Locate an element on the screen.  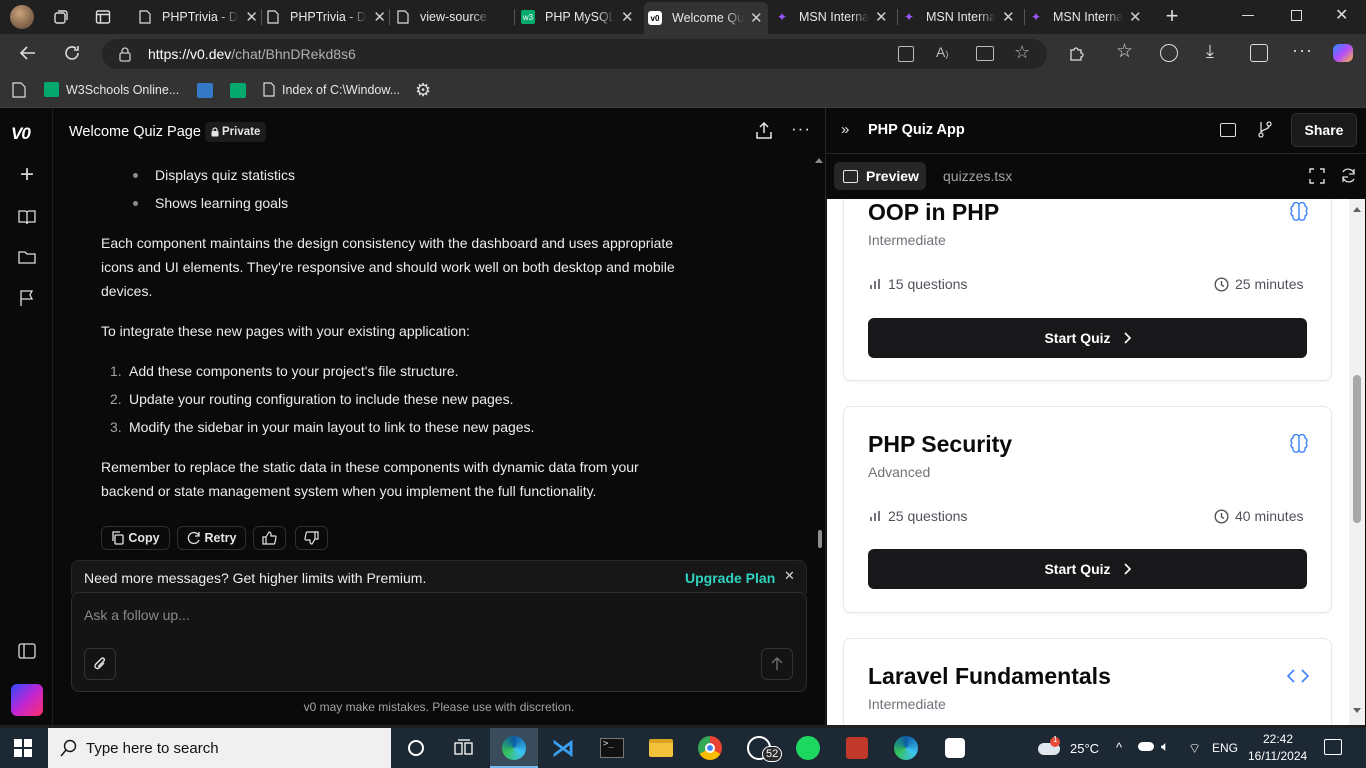
v0-logo: V0 is located at coordinates (21, 134).